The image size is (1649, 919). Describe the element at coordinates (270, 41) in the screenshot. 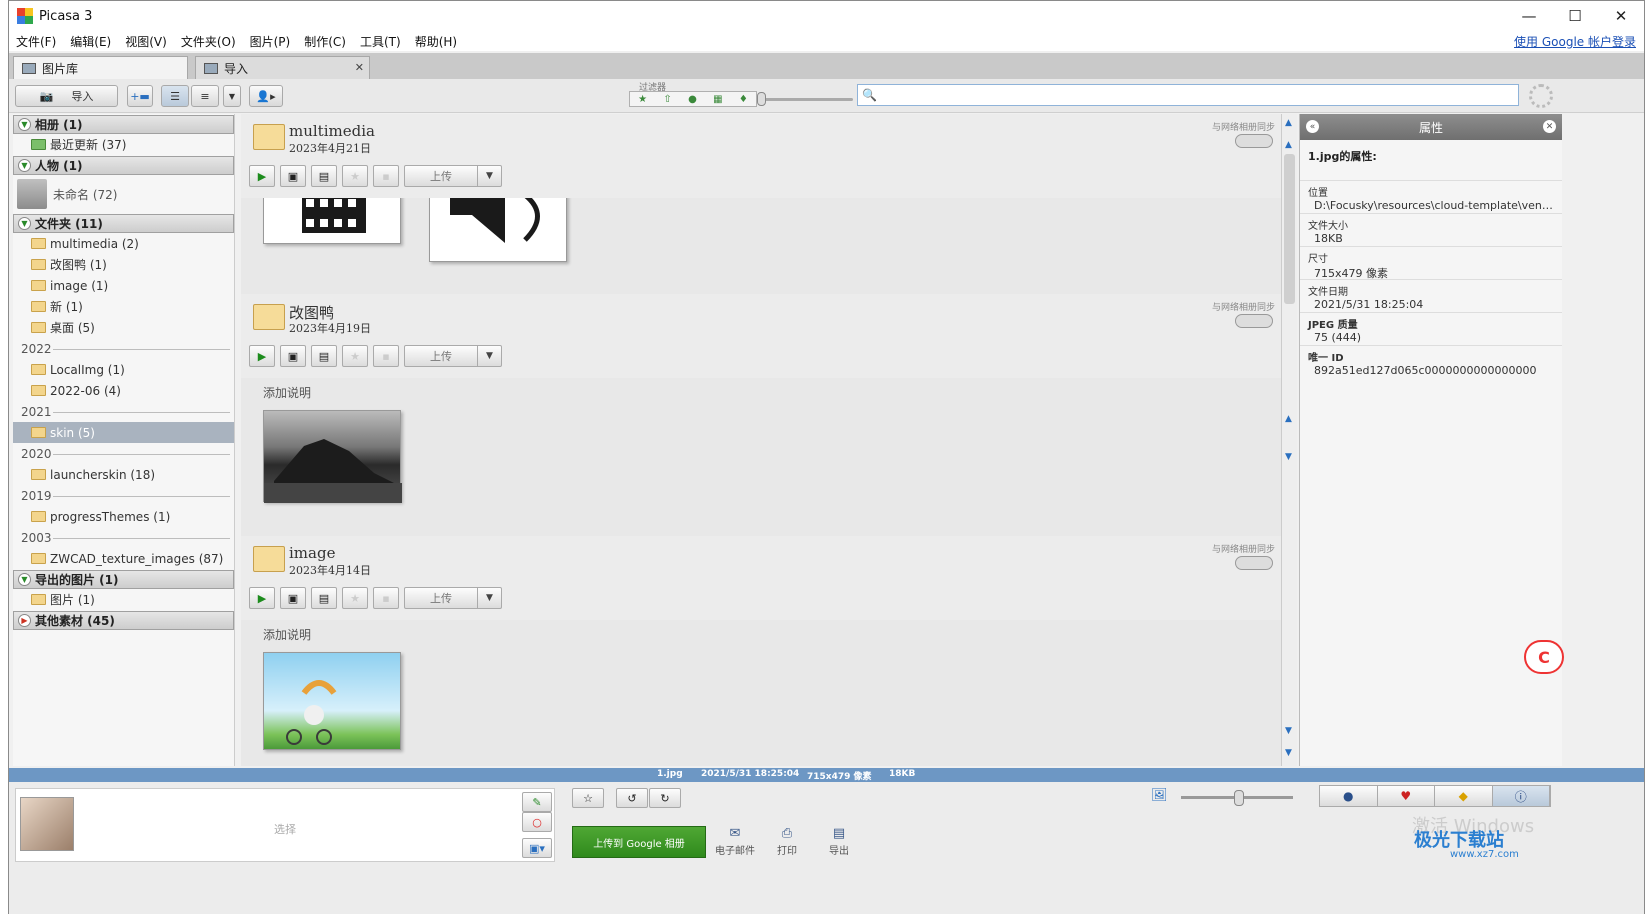

I see `menu-picture: 图片(P)` at that location.